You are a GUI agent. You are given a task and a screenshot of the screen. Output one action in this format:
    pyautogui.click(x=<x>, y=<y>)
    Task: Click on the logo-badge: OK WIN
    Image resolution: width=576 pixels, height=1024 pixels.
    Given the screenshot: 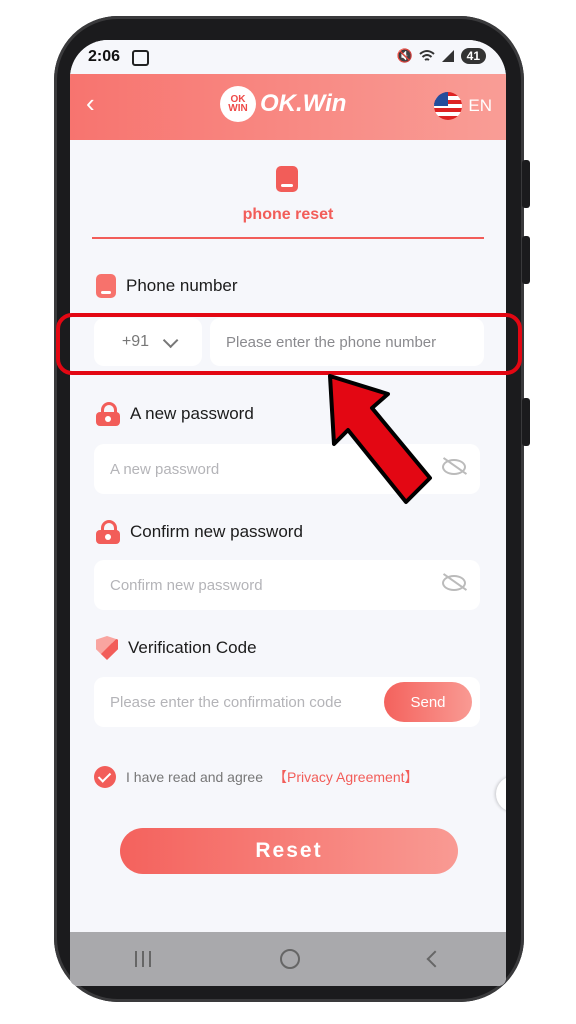 What is the action you would take?
    pyautogui.click(x=238, y=104)
    